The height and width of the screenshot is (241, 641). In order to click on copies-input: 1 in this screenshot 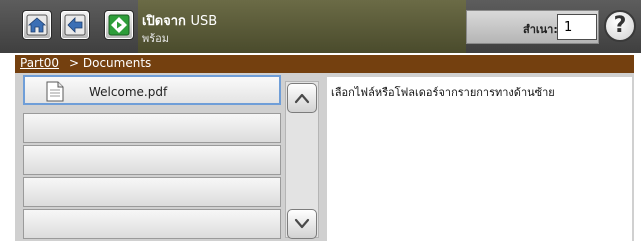, I will do `click(577, 27)`.